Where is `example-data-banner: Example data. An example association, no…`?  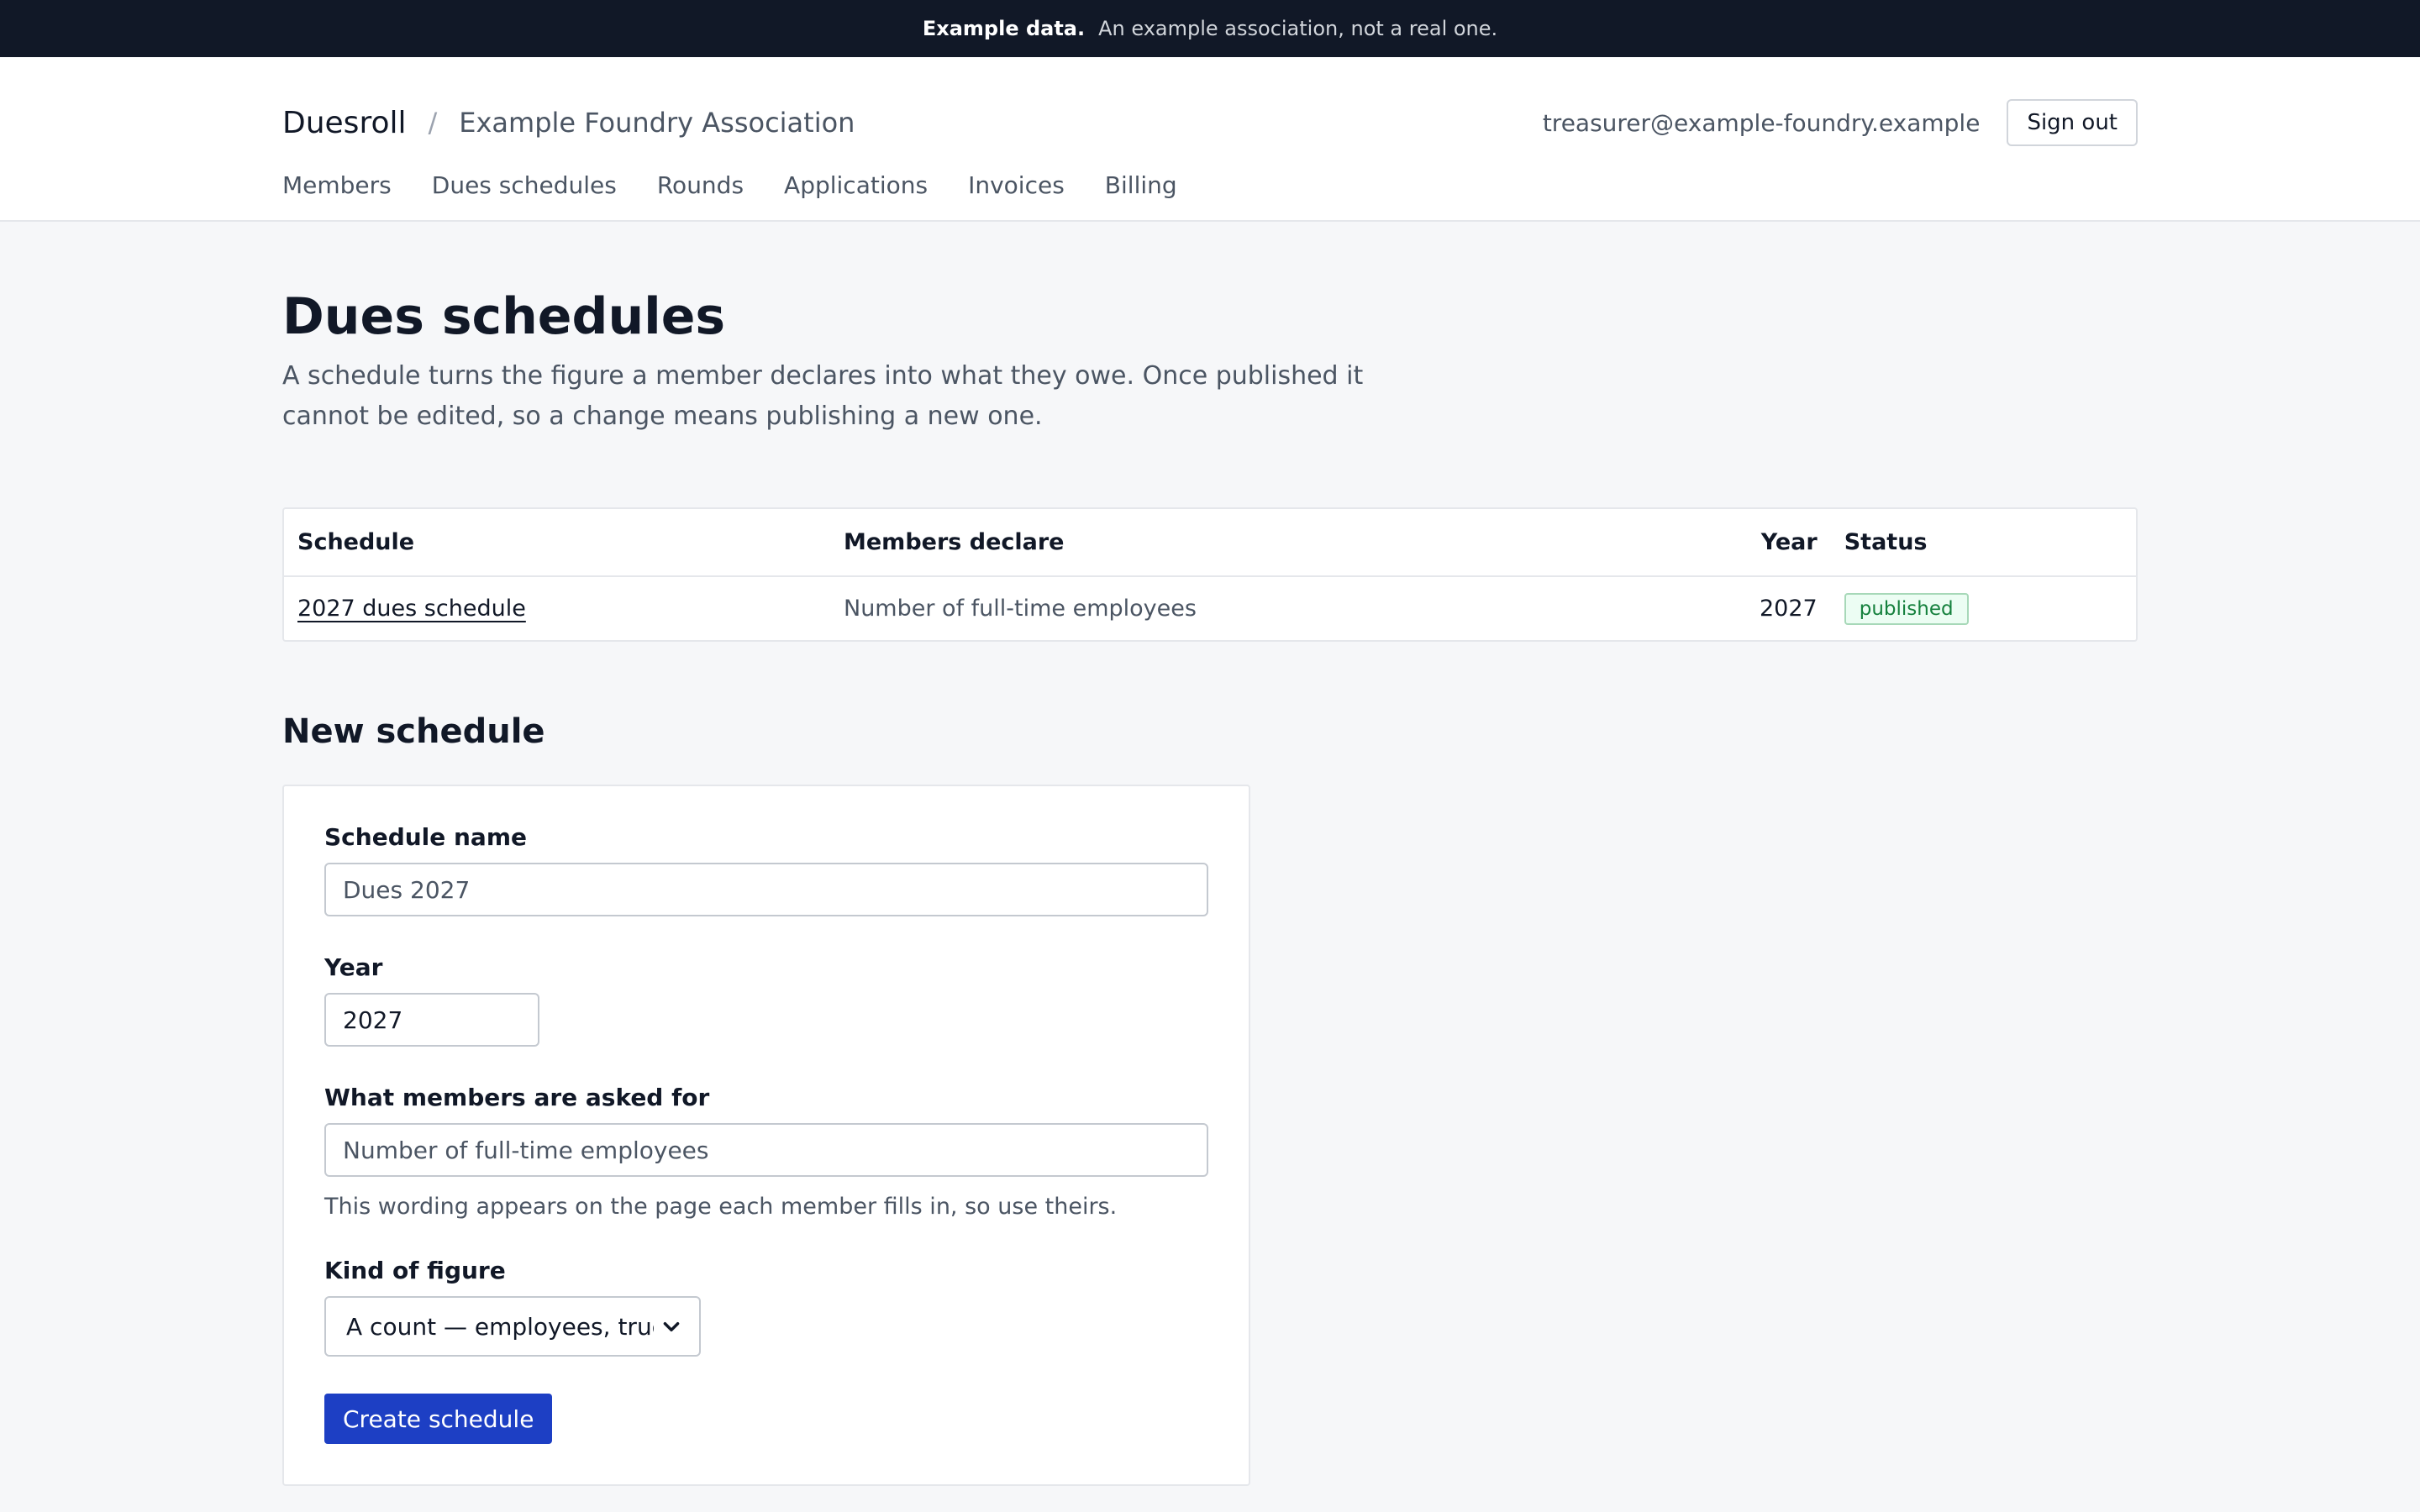
example-data-banner: Example data. An example association, no… is located at coordinates (1210, 28).